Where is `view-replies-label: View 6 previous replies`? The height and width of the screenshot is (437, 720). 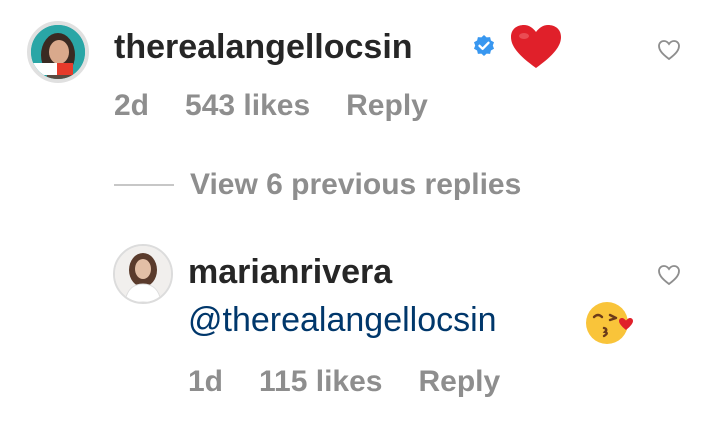 view-replies-label: View 6 previous replies is located at coordinates (355, 185).